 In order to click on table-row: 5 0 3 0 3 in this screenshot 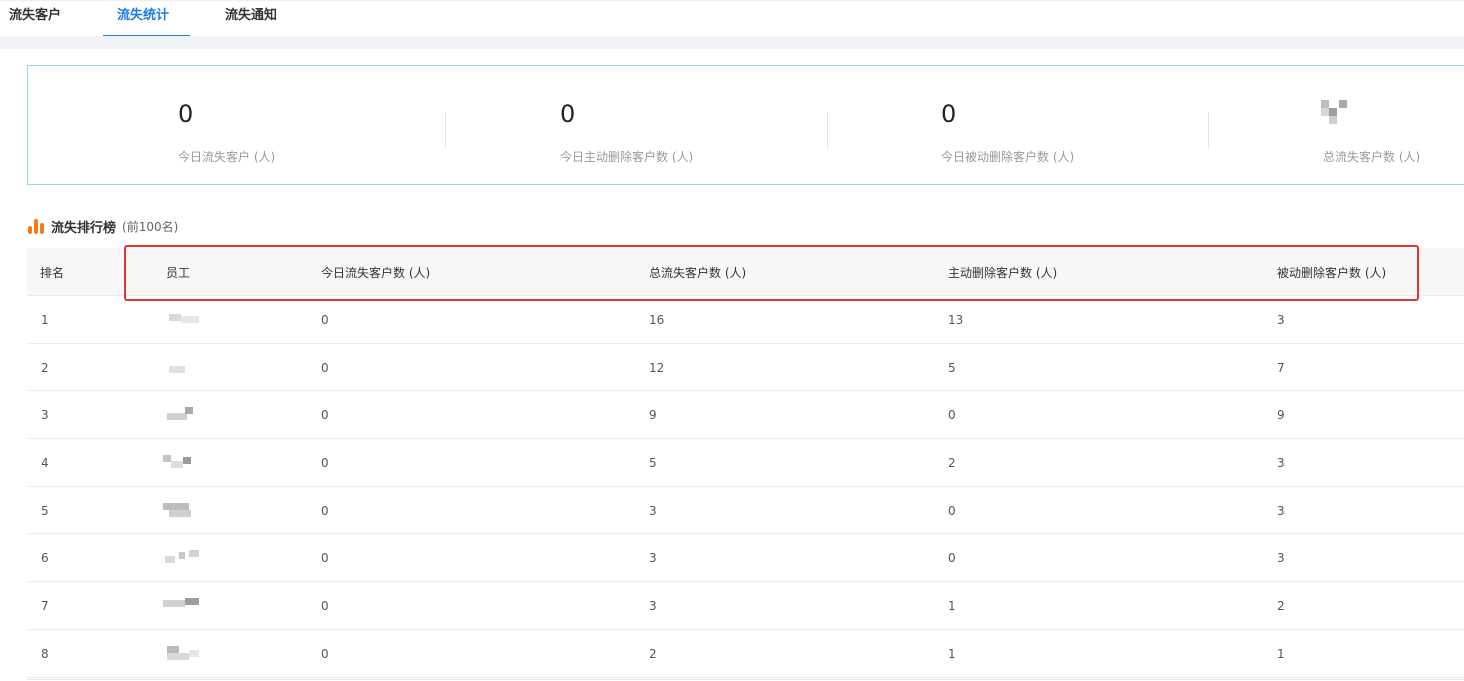, I will do `click(745, 511)`.